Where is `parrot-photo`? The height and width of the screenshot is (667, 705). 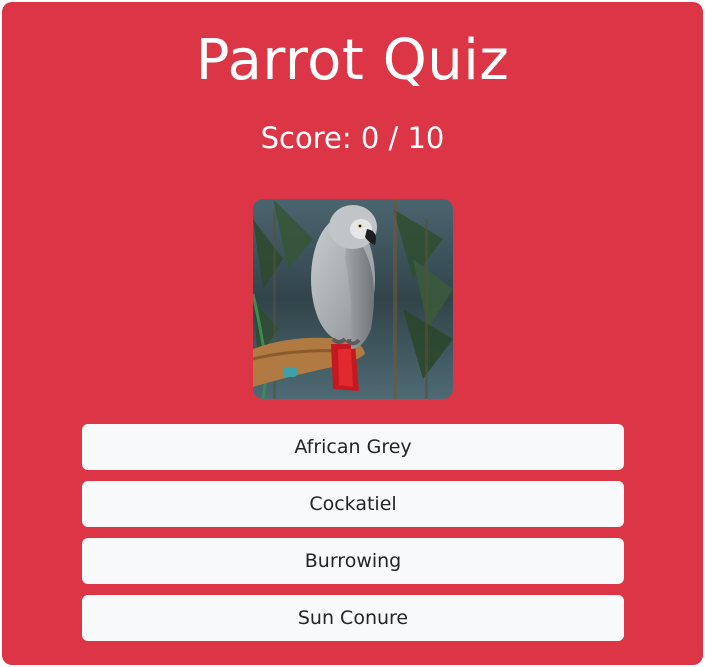
parrot-photo is located at coordinates (353, 299).